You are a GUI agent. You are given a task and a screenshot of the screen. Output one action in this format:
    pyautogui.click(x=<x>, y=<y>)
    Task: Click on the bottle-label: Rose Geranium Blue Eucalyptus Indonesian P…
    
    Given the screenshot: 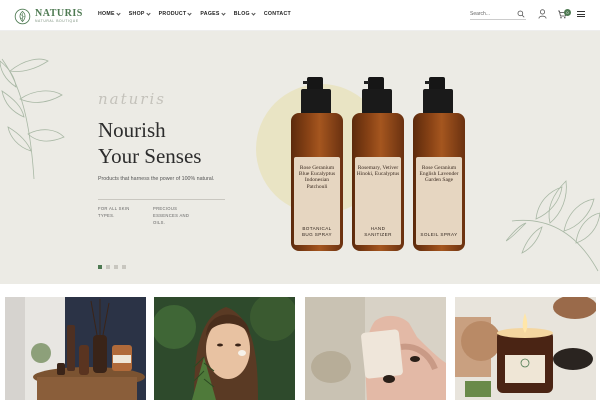 What is the action you would take?
    pyautogui.click(x=317, y=201)
    